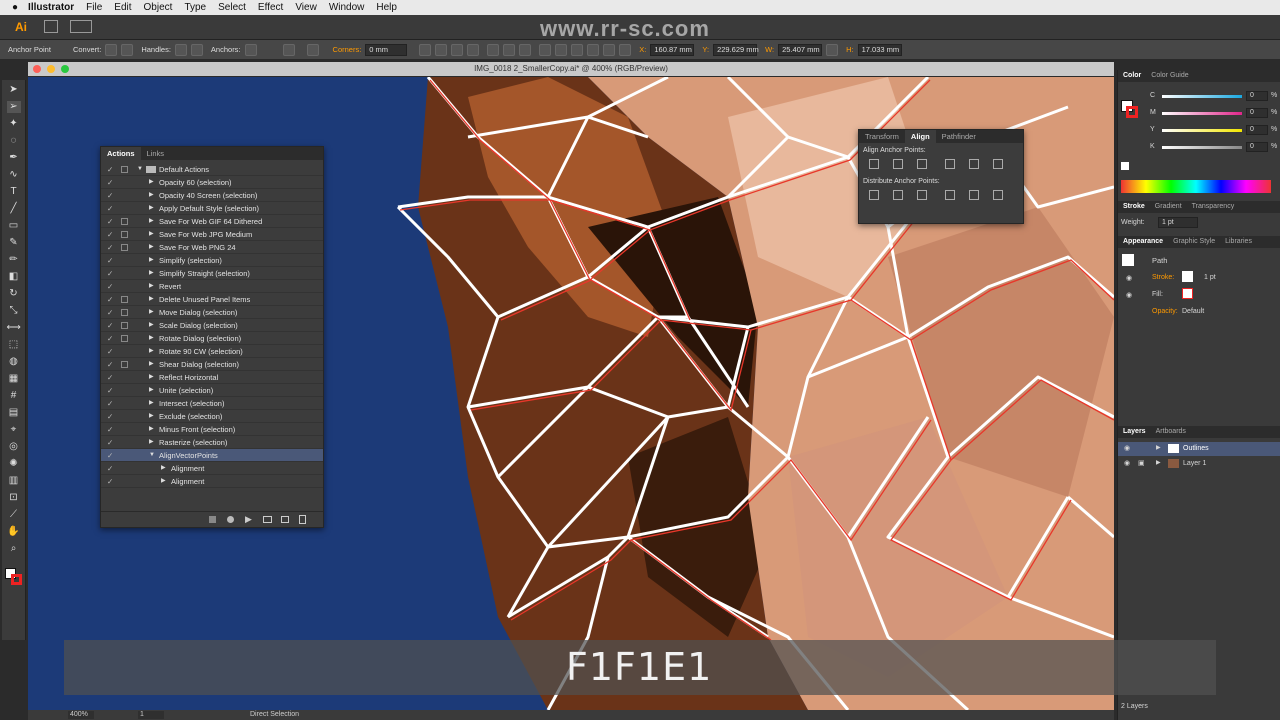 The width and height of the screenshot is (1280, 720). What do you see at coordinates (270, 7) in the screenshot?
I see `menu-effect: Effect` at bounding box center [270, 7].